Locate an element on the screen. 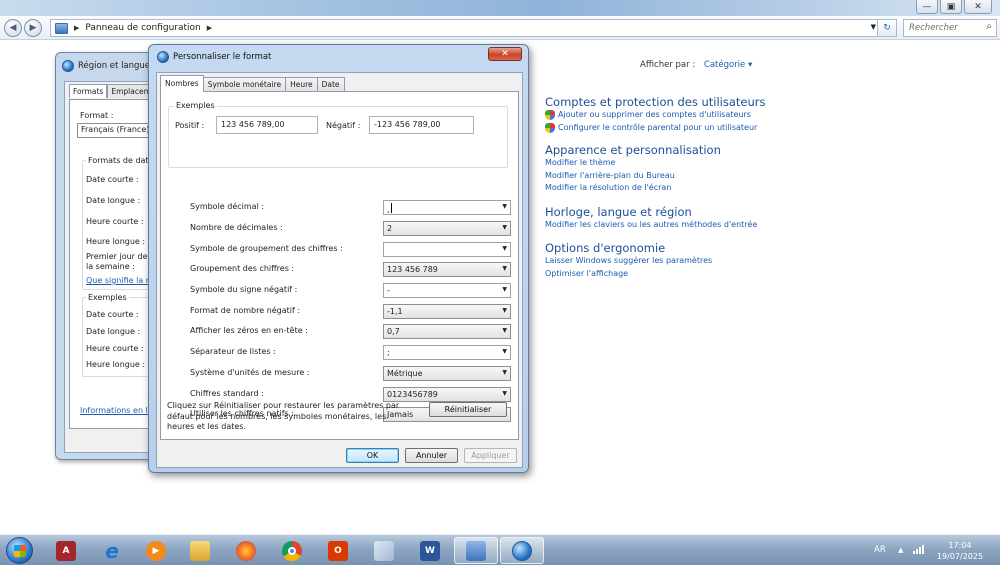 The image size is (1000, 565). view-by-dropdown: Catégorie ▾ is located at coordinates (728, 65).